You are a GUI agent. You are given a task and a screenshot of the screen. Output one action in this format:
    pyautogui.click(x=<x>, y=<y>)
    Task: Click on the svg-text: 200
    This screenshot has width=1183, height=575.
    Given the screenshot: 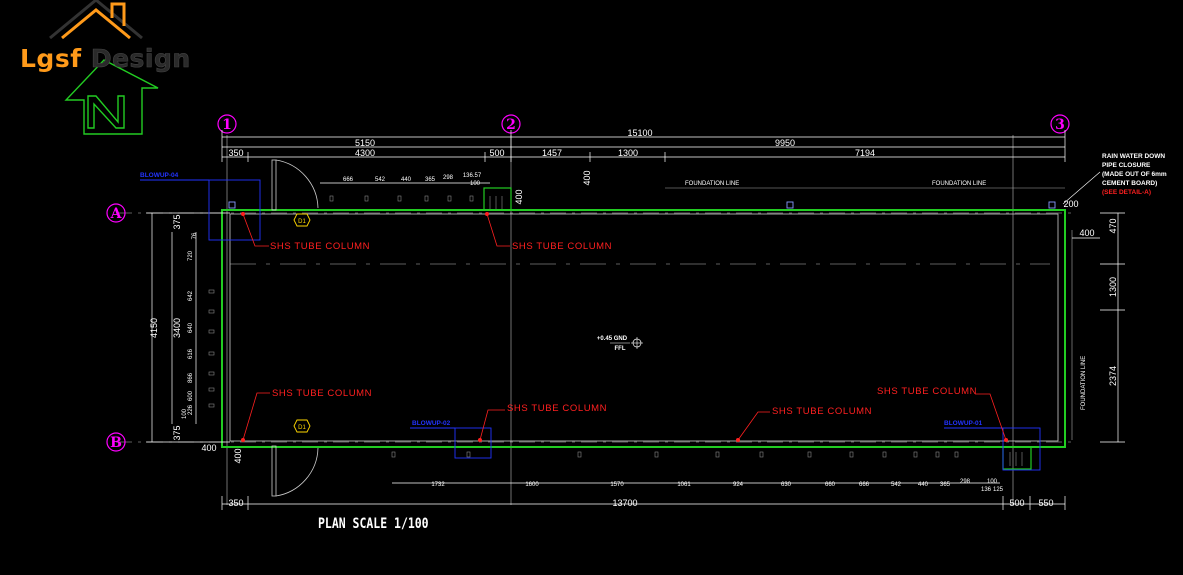 What is the action you would take?
    pyautogui.click(x=1070, y=204)
    